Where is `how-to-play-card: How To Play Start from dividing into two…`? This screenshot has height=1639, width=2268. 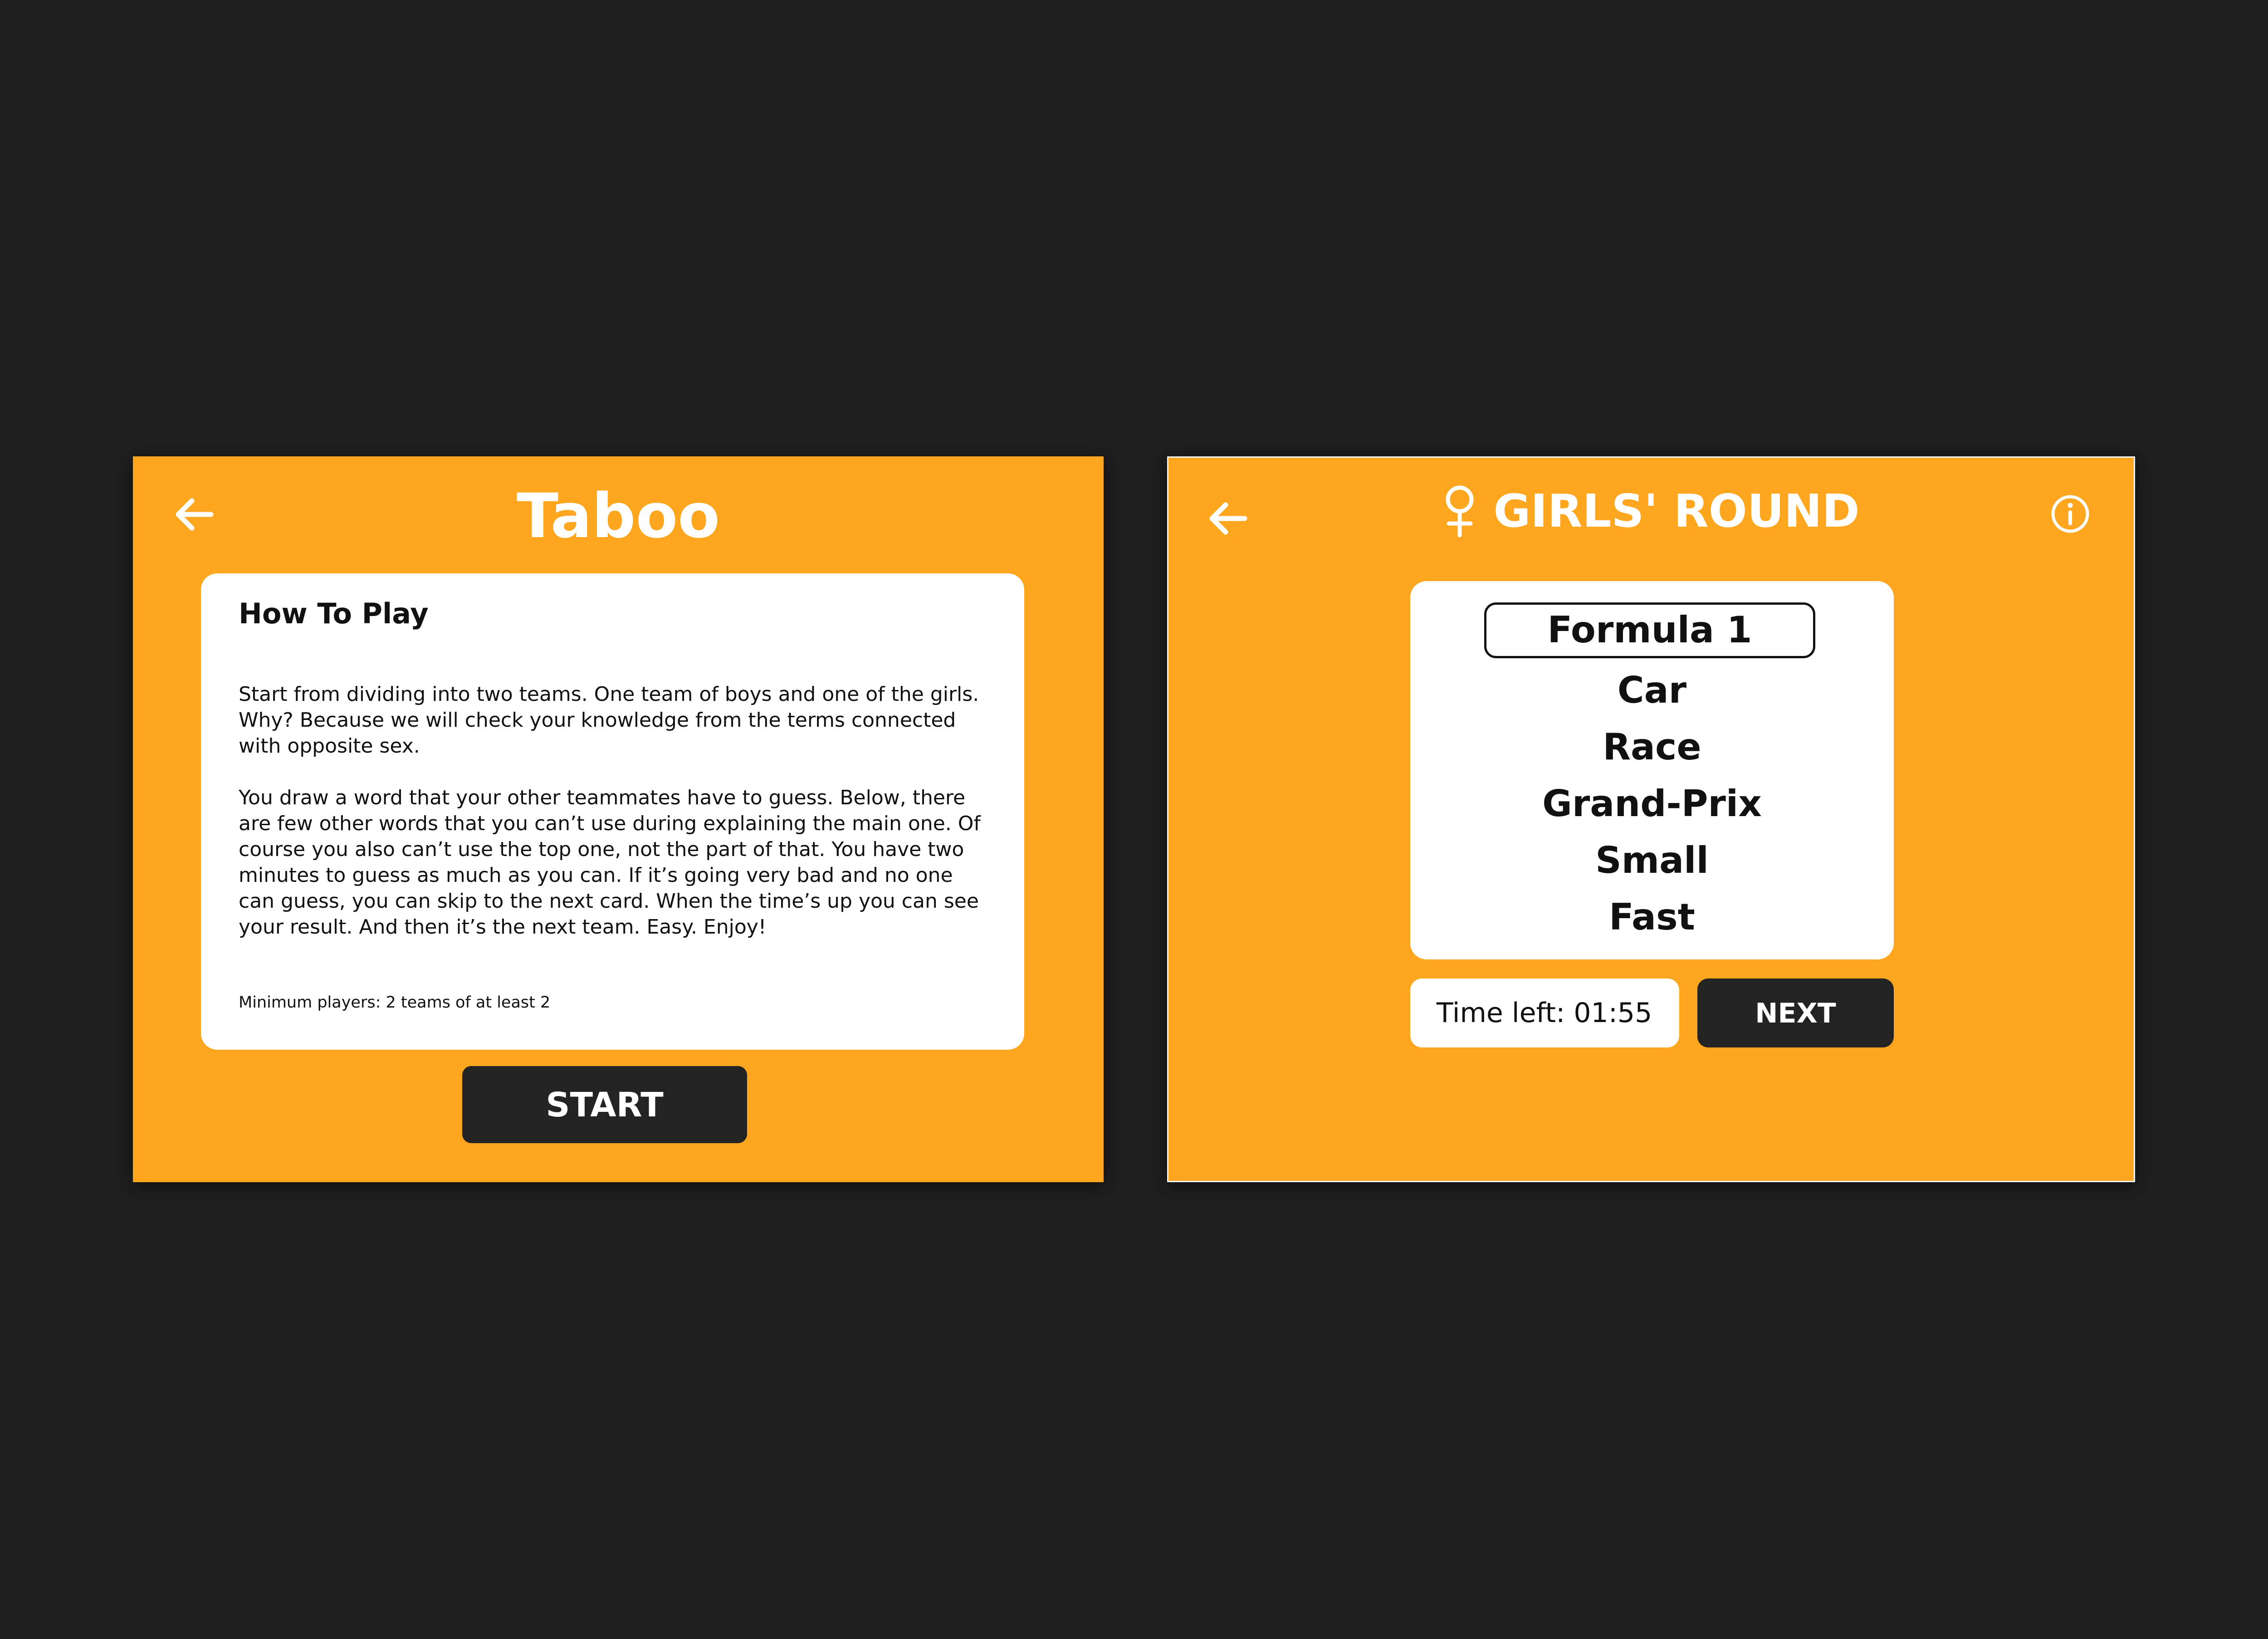
how-to-play-card: How To Play Start from dividing into two… is located at coordinates (613, 812).